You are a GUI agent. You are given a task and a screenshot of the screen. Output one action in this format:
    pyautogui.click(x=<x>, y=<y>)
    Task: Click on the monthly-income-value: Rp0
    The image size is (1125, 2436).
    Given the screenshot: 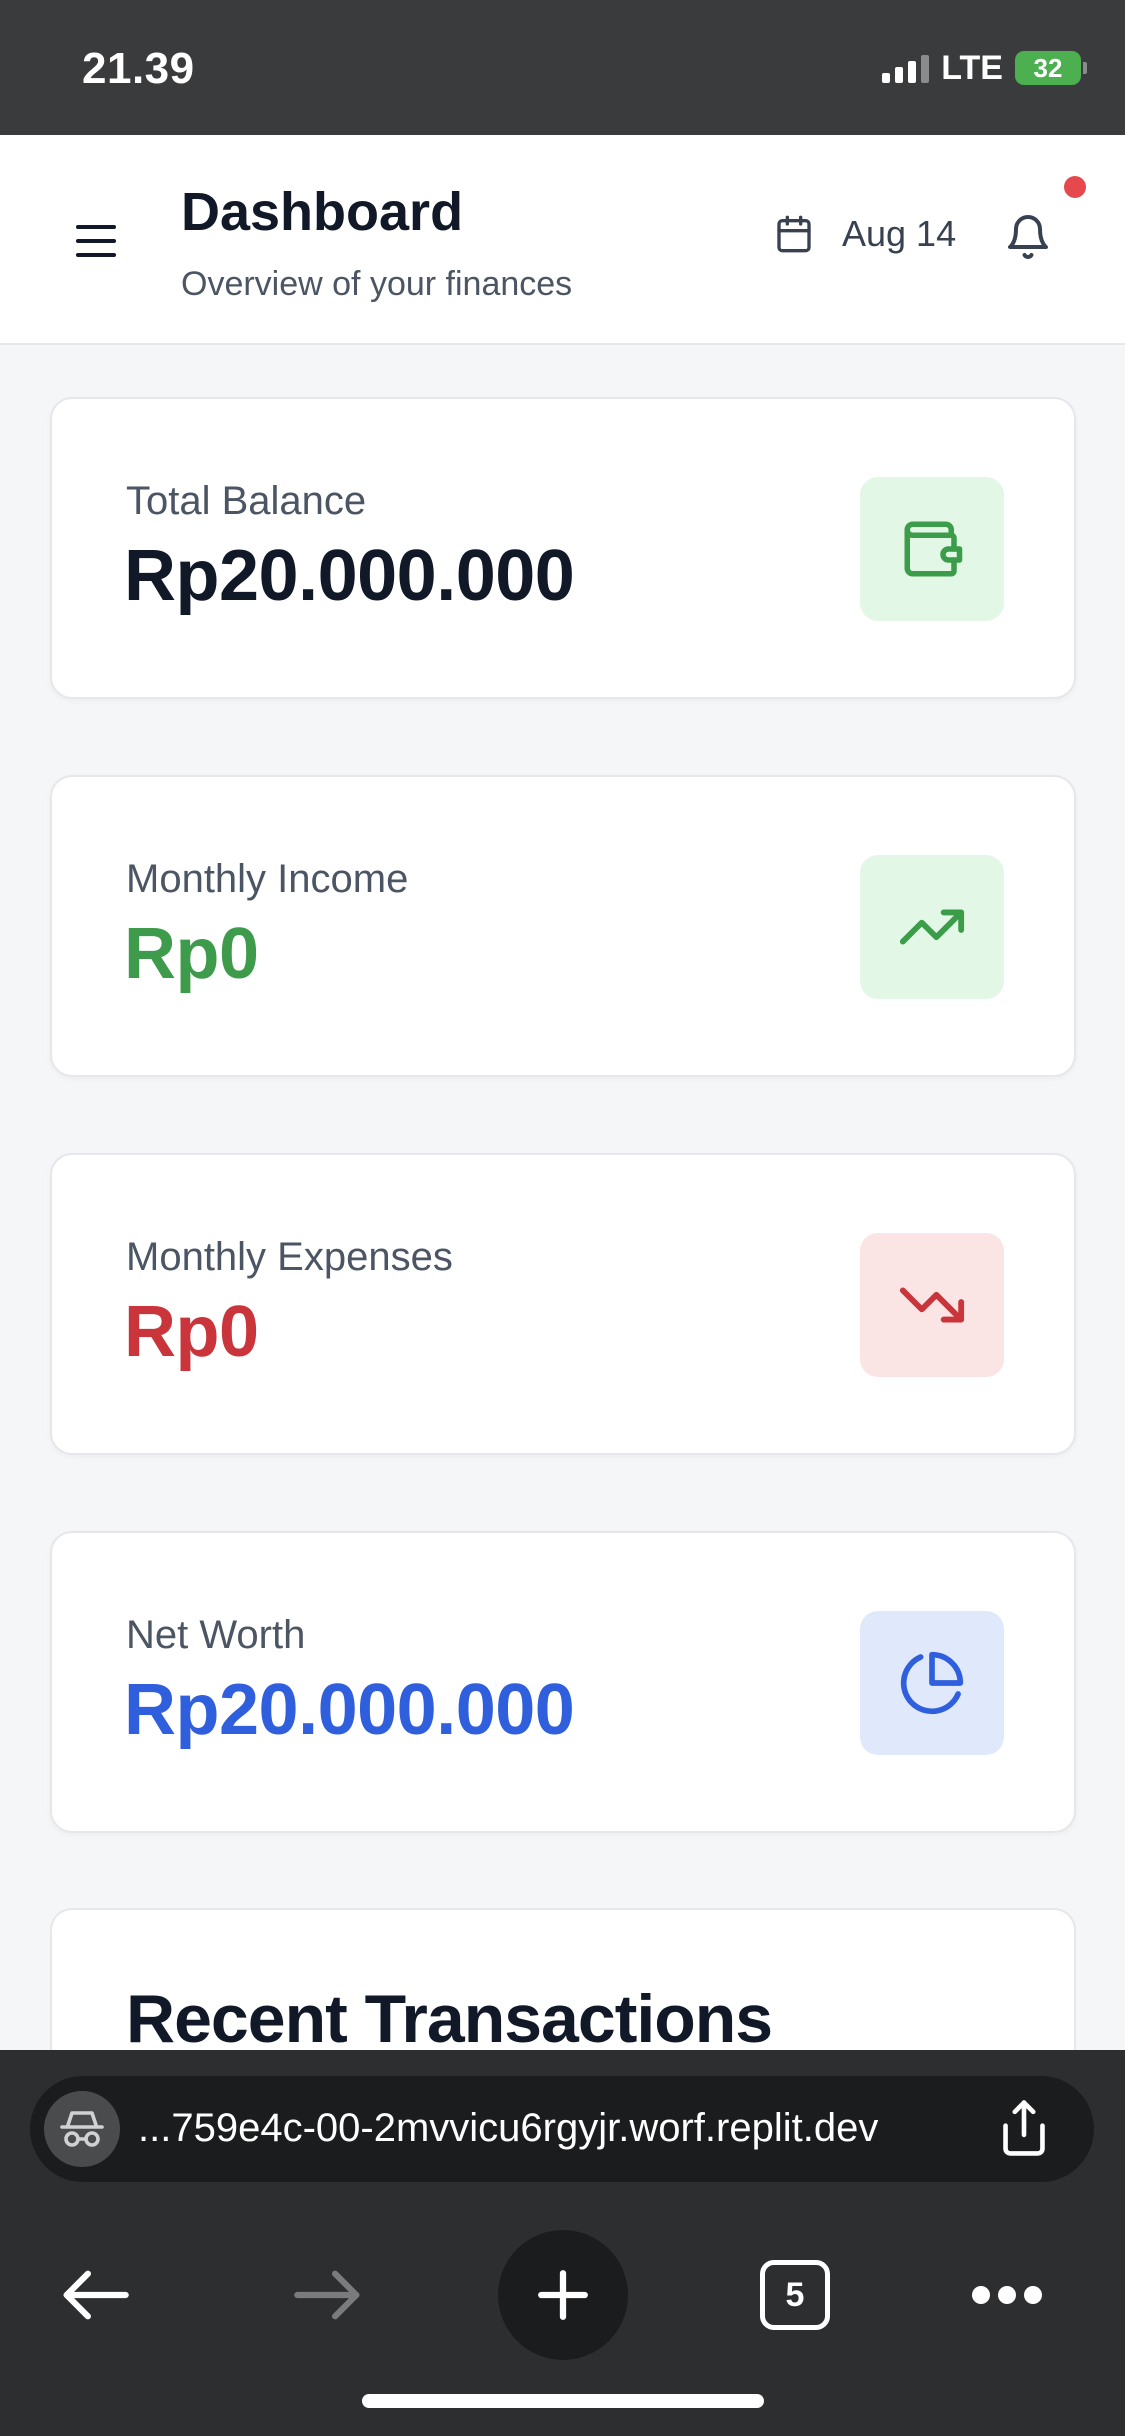 What is the action you would take?
    pyautogui.click(x=191, y=954)
    